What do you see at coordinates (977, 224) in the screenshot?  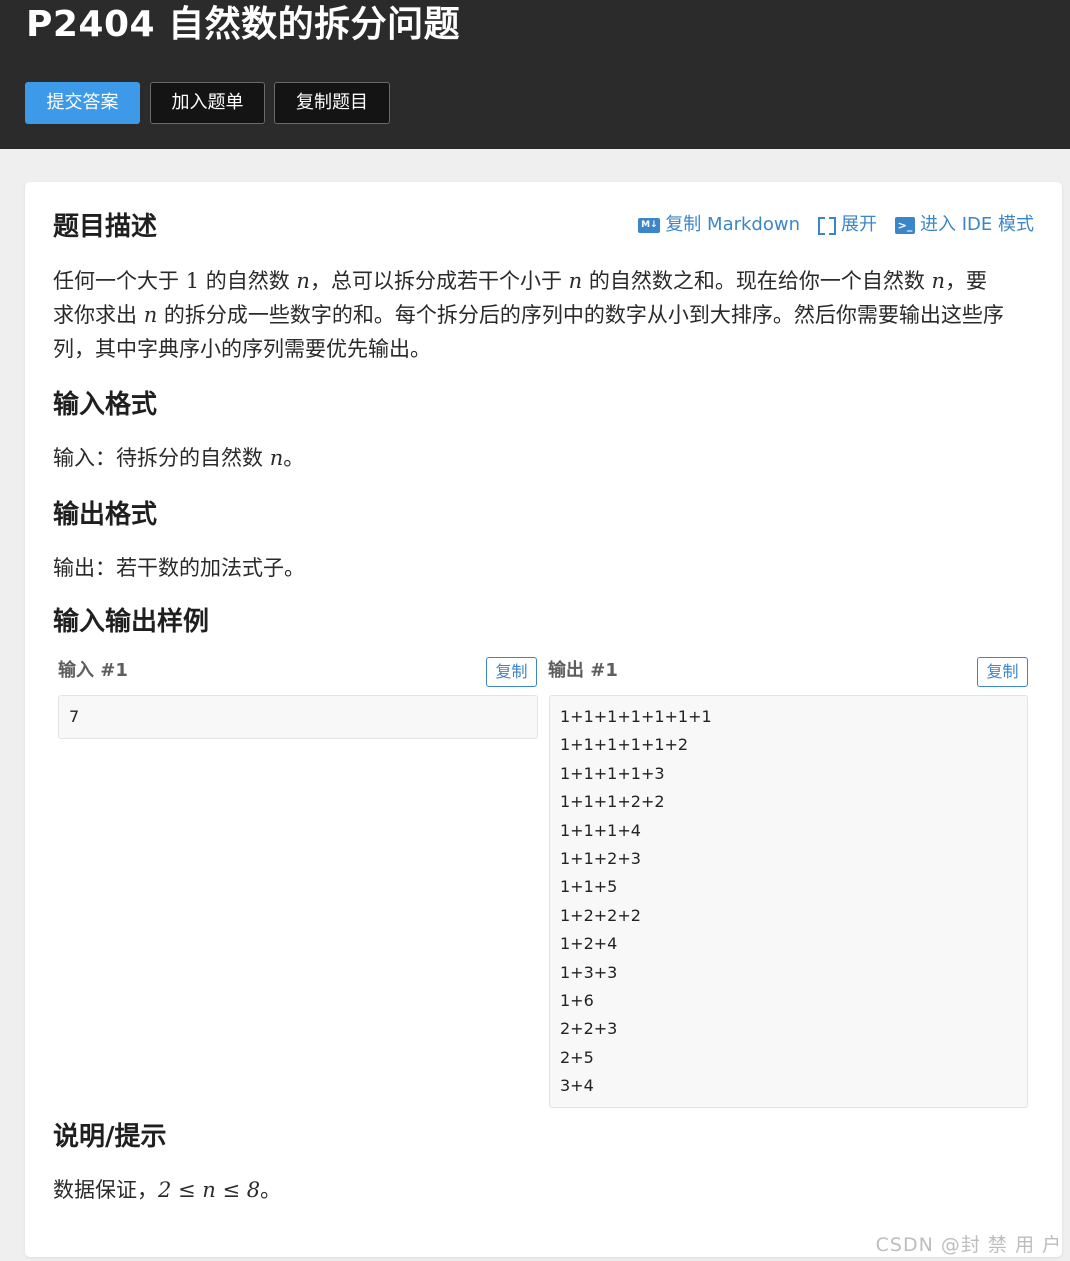 I see `ide-mode-label: 进入 IDE 模式` at bounding box center [977, 224].